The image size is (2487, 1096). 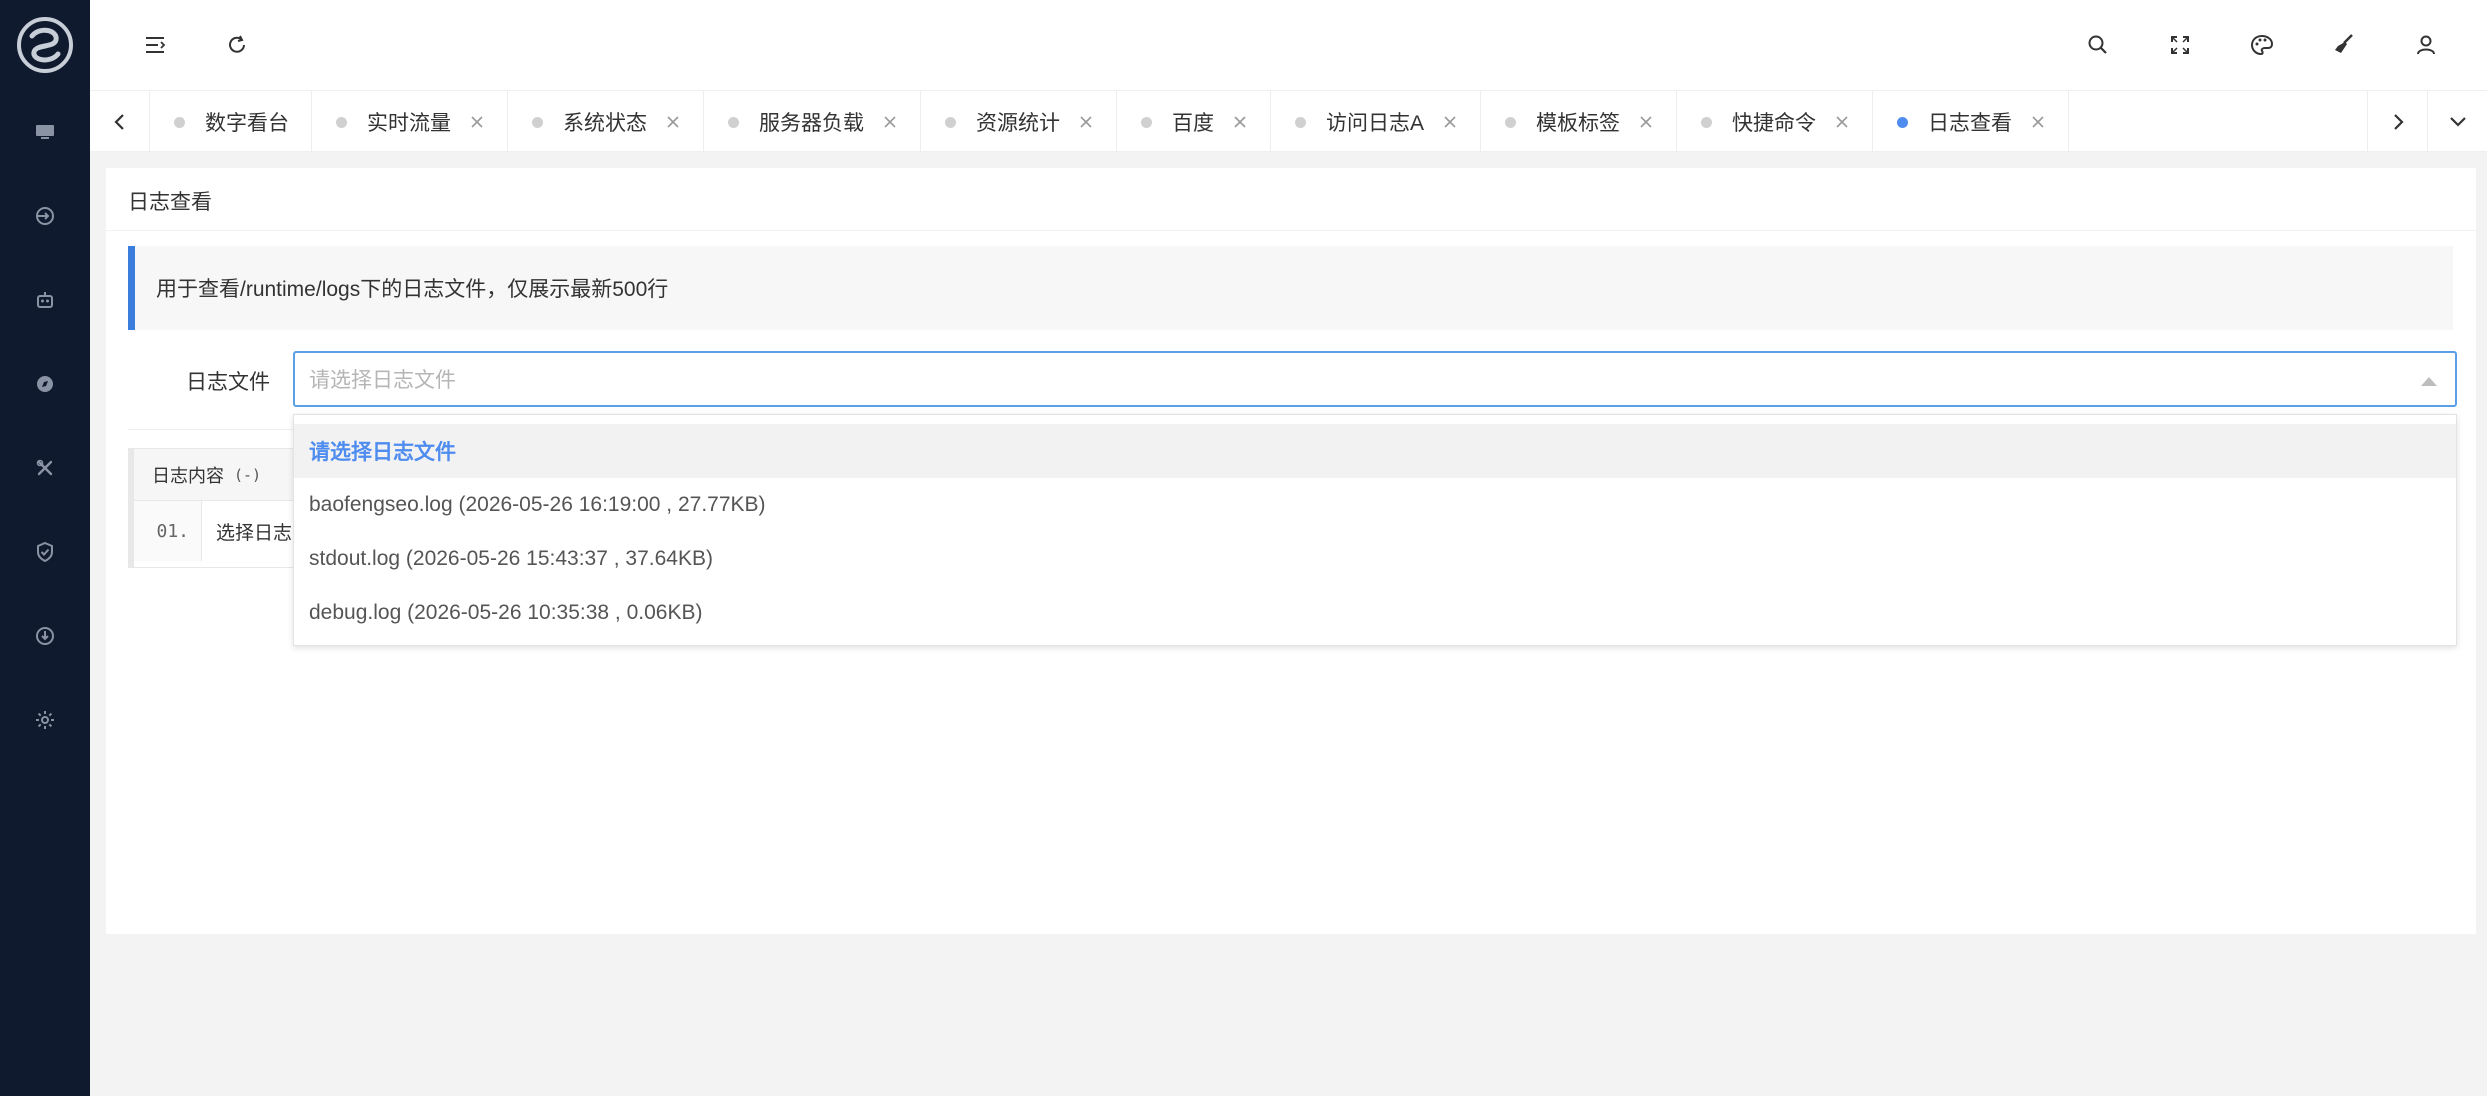 I want to click on tools-icon, so click(x=45, y=468).